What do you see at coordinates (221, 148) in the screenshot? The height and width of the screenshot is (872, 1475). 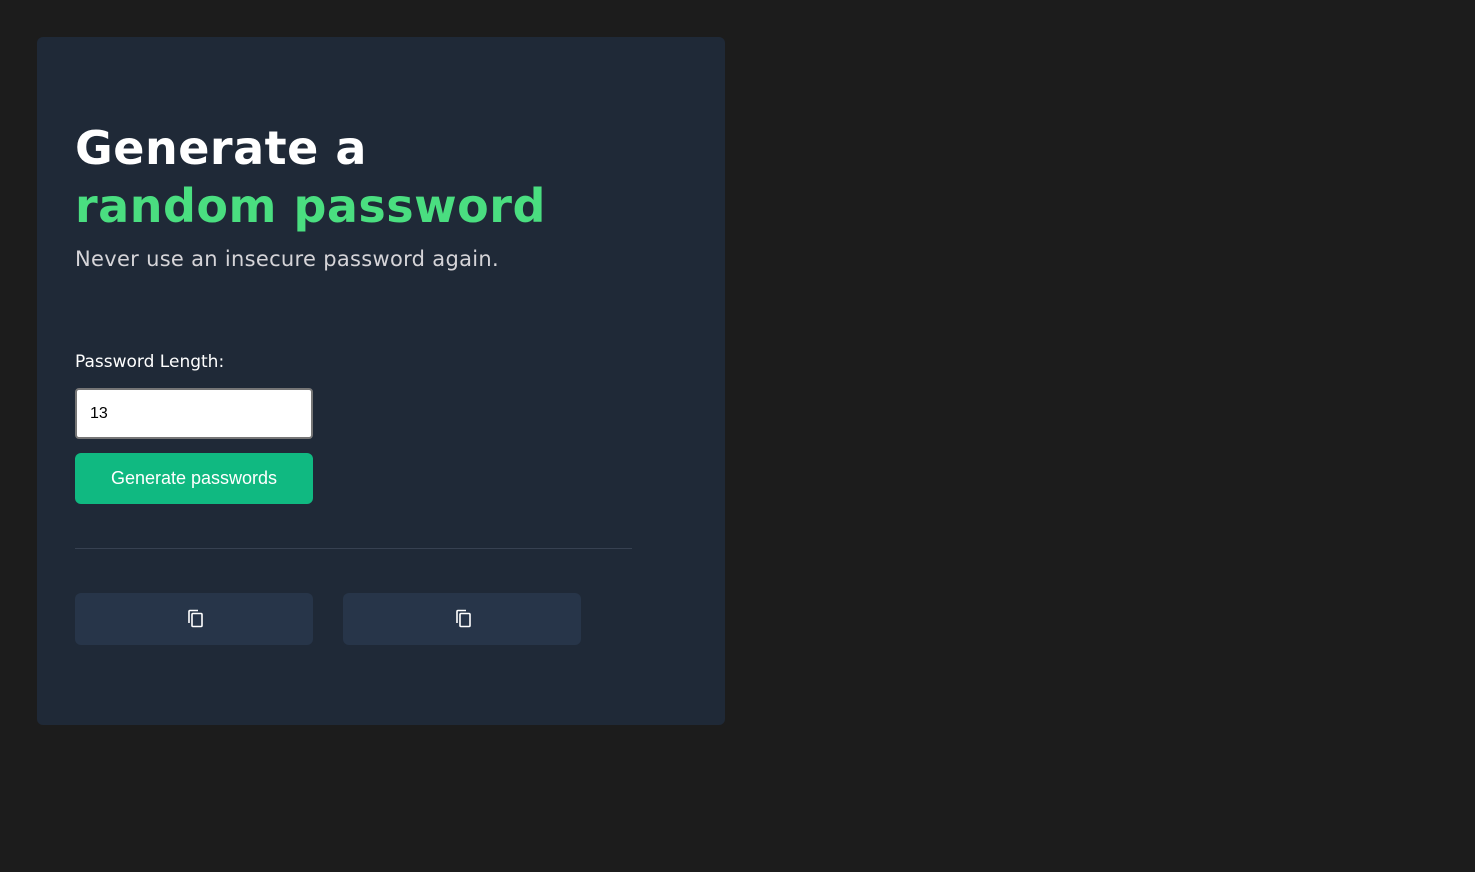 I see `title-line-1: Generate a` at bounding box center [221, 148].